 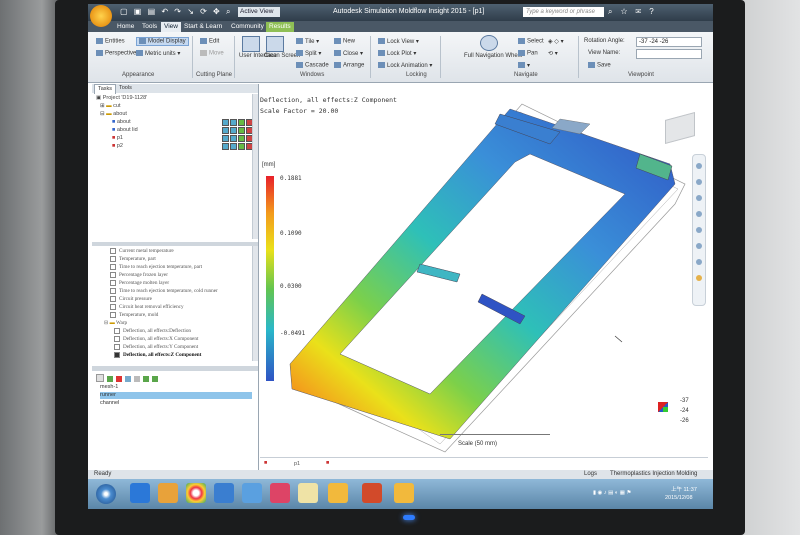 What do you see at coordinates (117, 138) in the screenshot?
I see `tree-item-p1: ■ p1` at bounding box center [117, 138].